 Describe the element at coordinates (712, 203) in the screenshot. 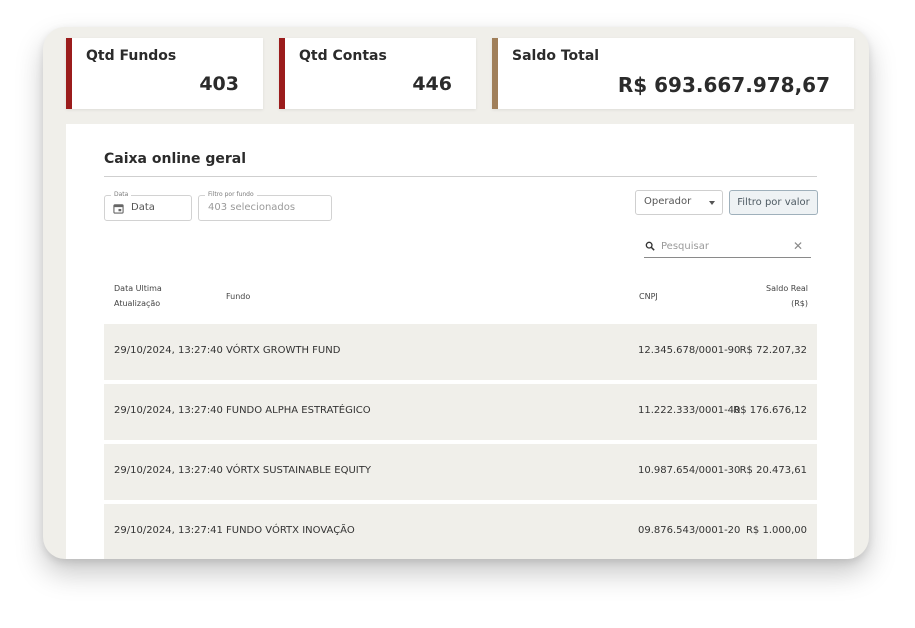

I see `chevron-down-icon` at that location.